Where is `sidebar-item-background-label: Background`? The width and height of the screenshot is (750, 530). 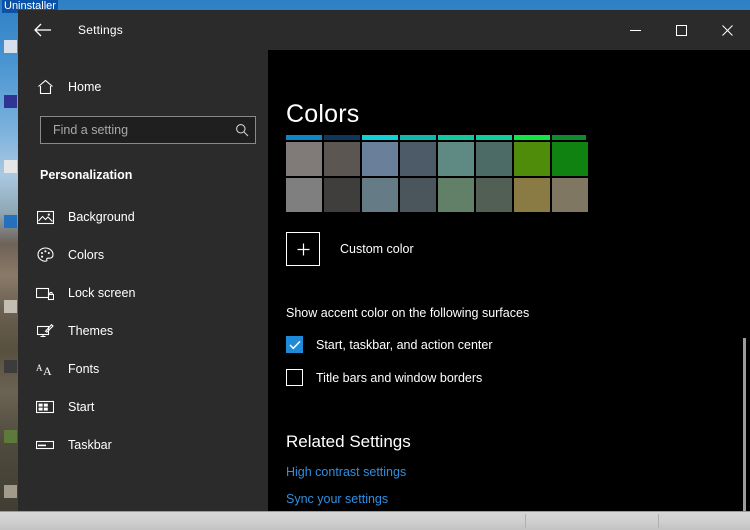 sidebar-item-background-label: Background is located at coordinates (101, 217).